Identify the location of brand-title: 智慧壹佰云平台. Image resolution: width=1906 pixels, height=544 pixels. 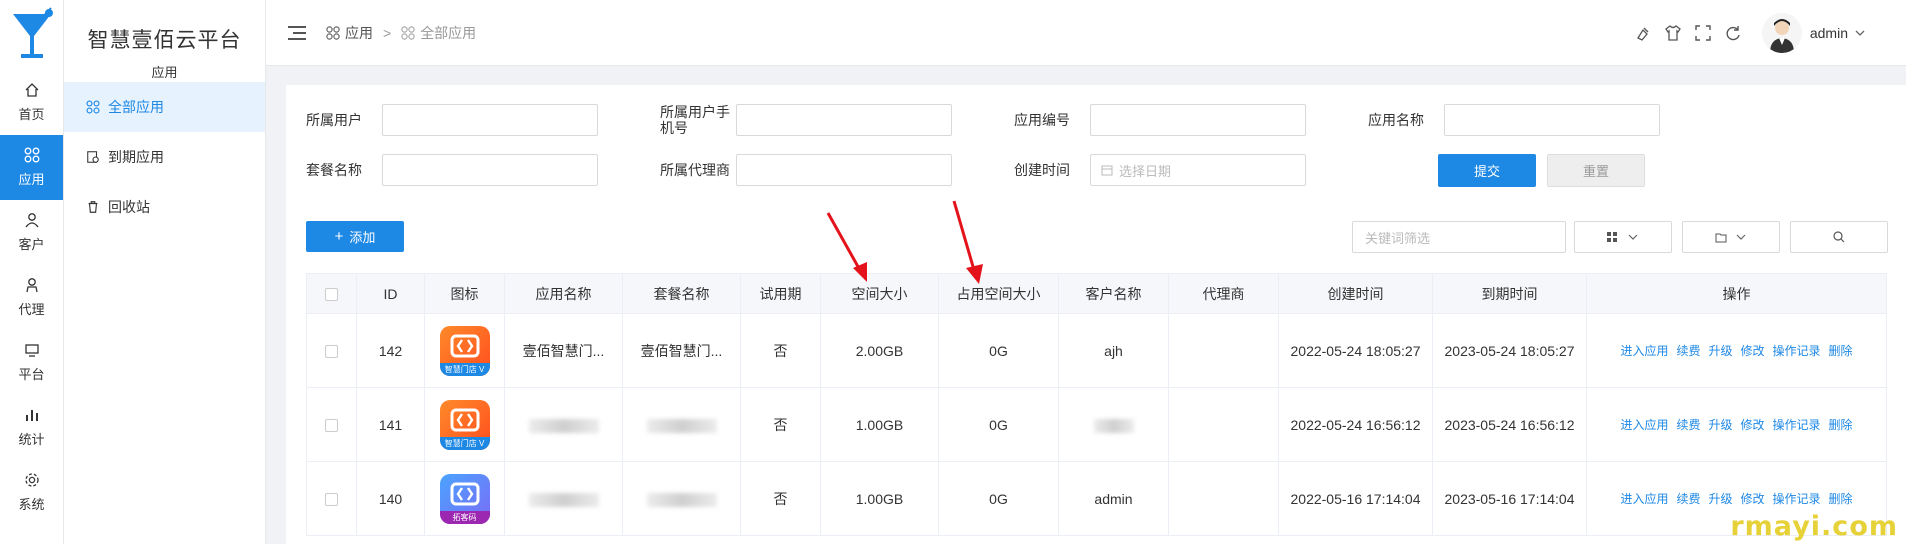
(164, 40).